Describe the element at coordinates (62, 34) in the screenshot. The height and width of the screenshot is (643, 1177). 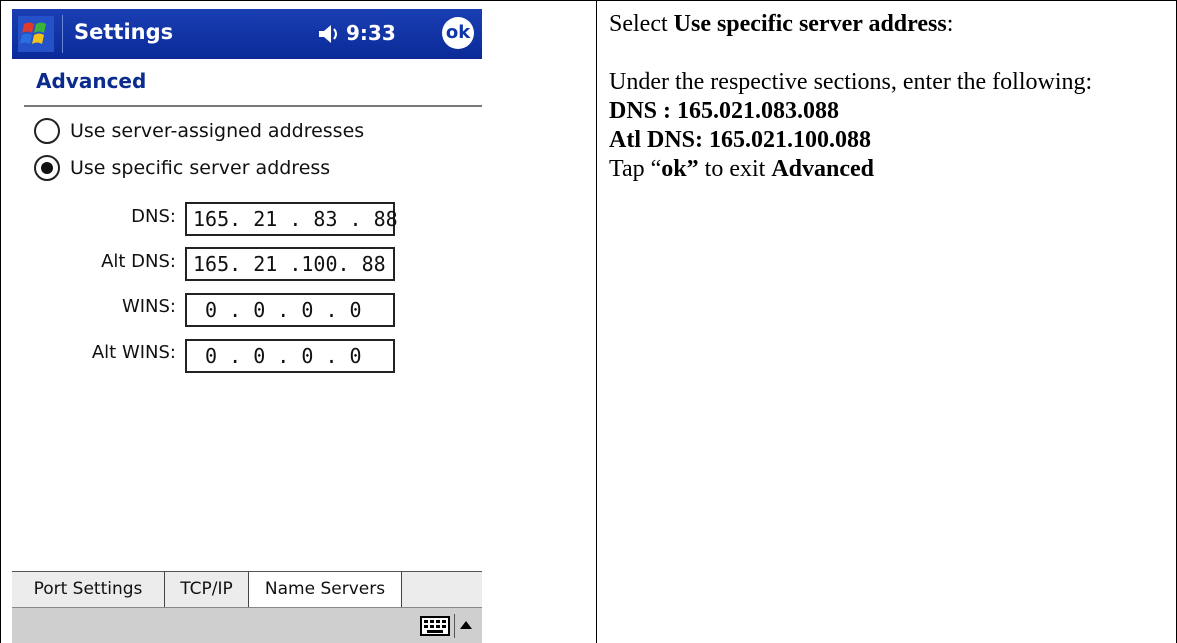
I see `title-separator` at that location.